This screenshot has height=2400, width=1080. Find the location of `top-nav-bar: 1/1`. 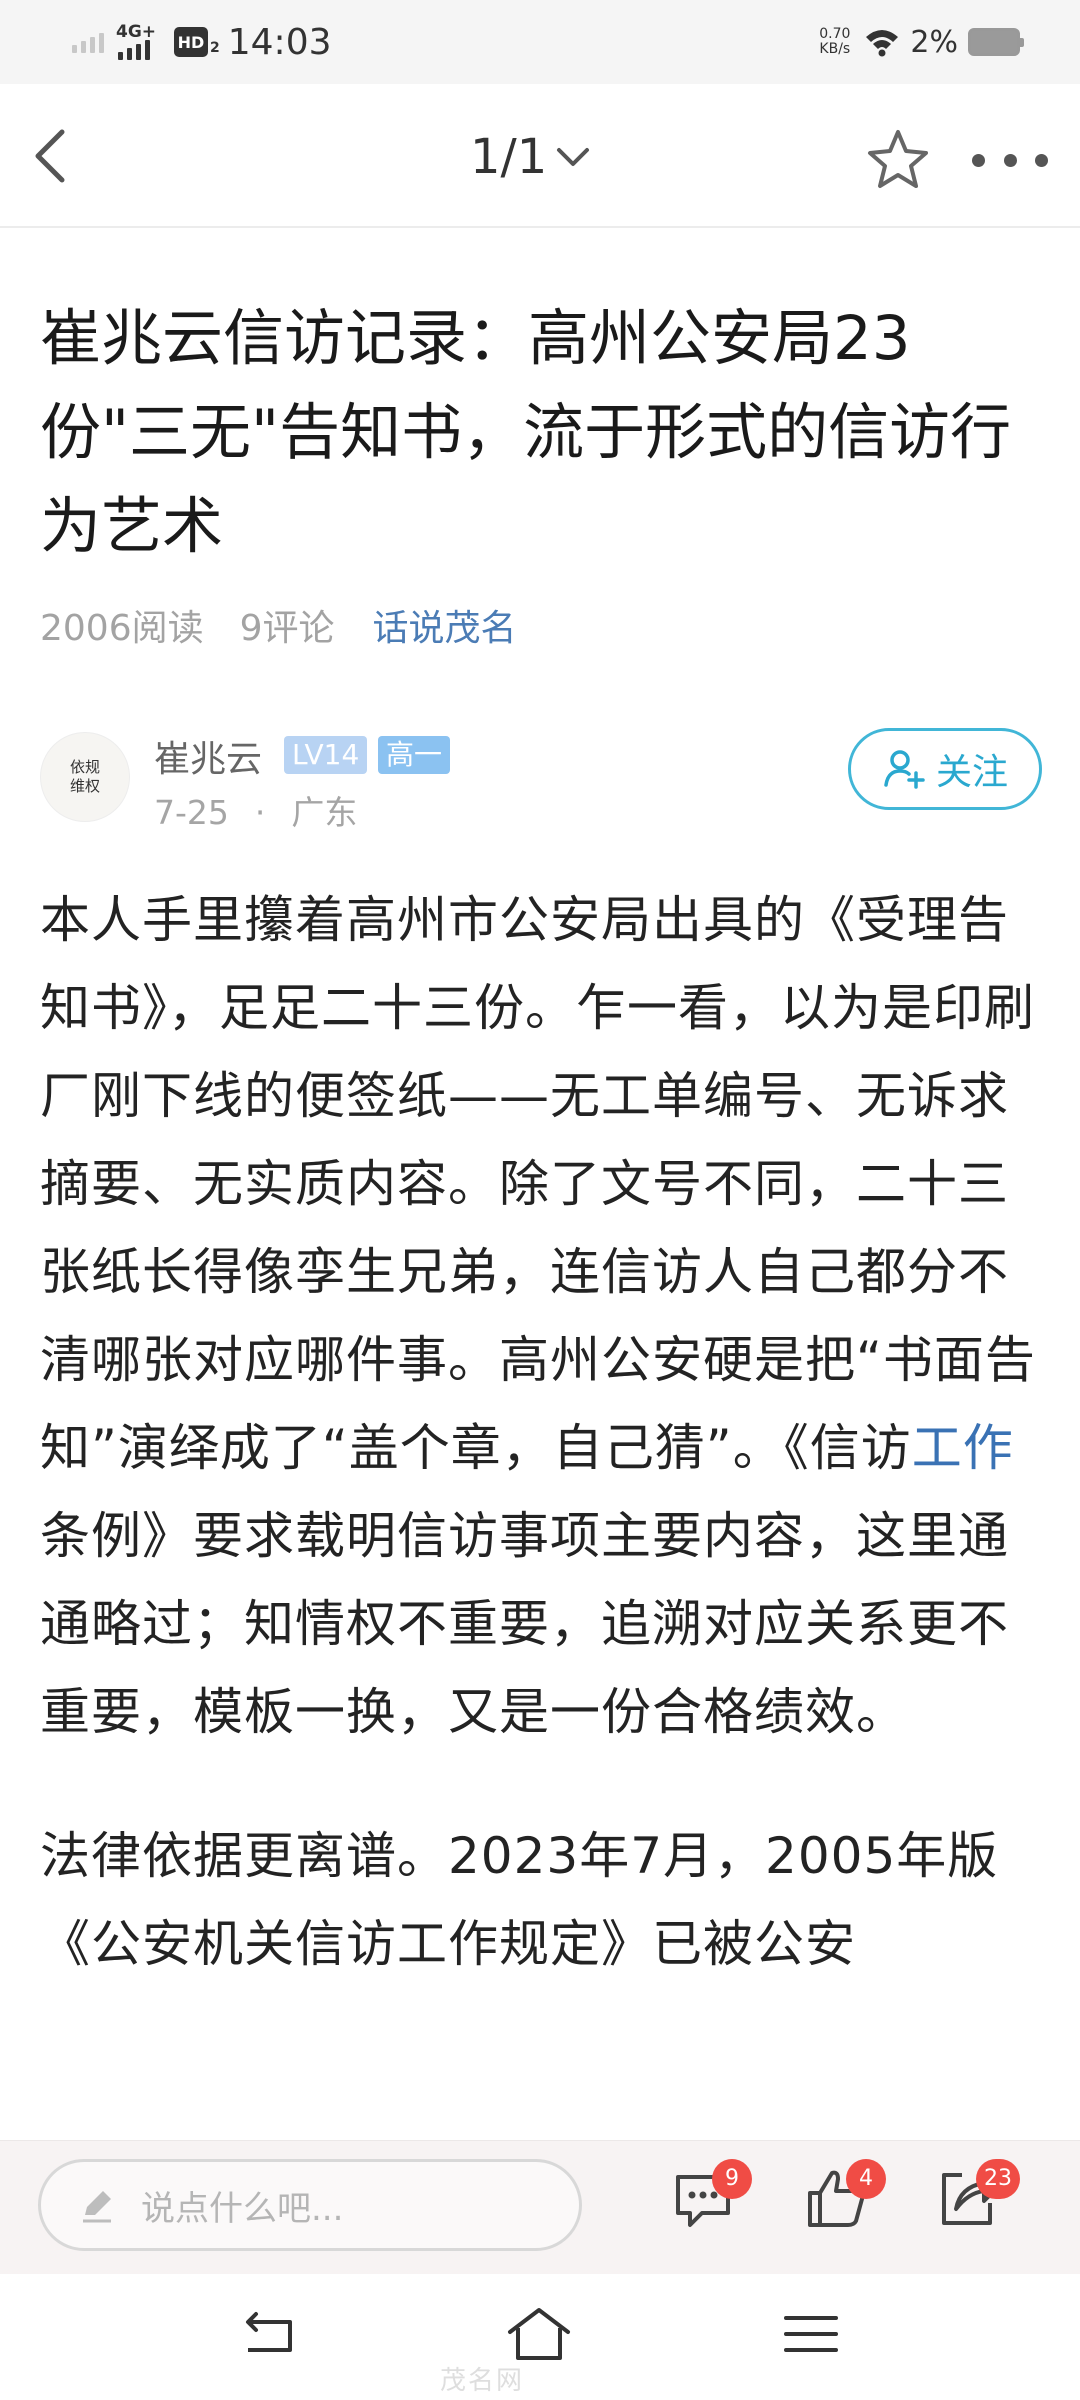

top-nav-bar: 1/1 is located at coordinates (540, 156).